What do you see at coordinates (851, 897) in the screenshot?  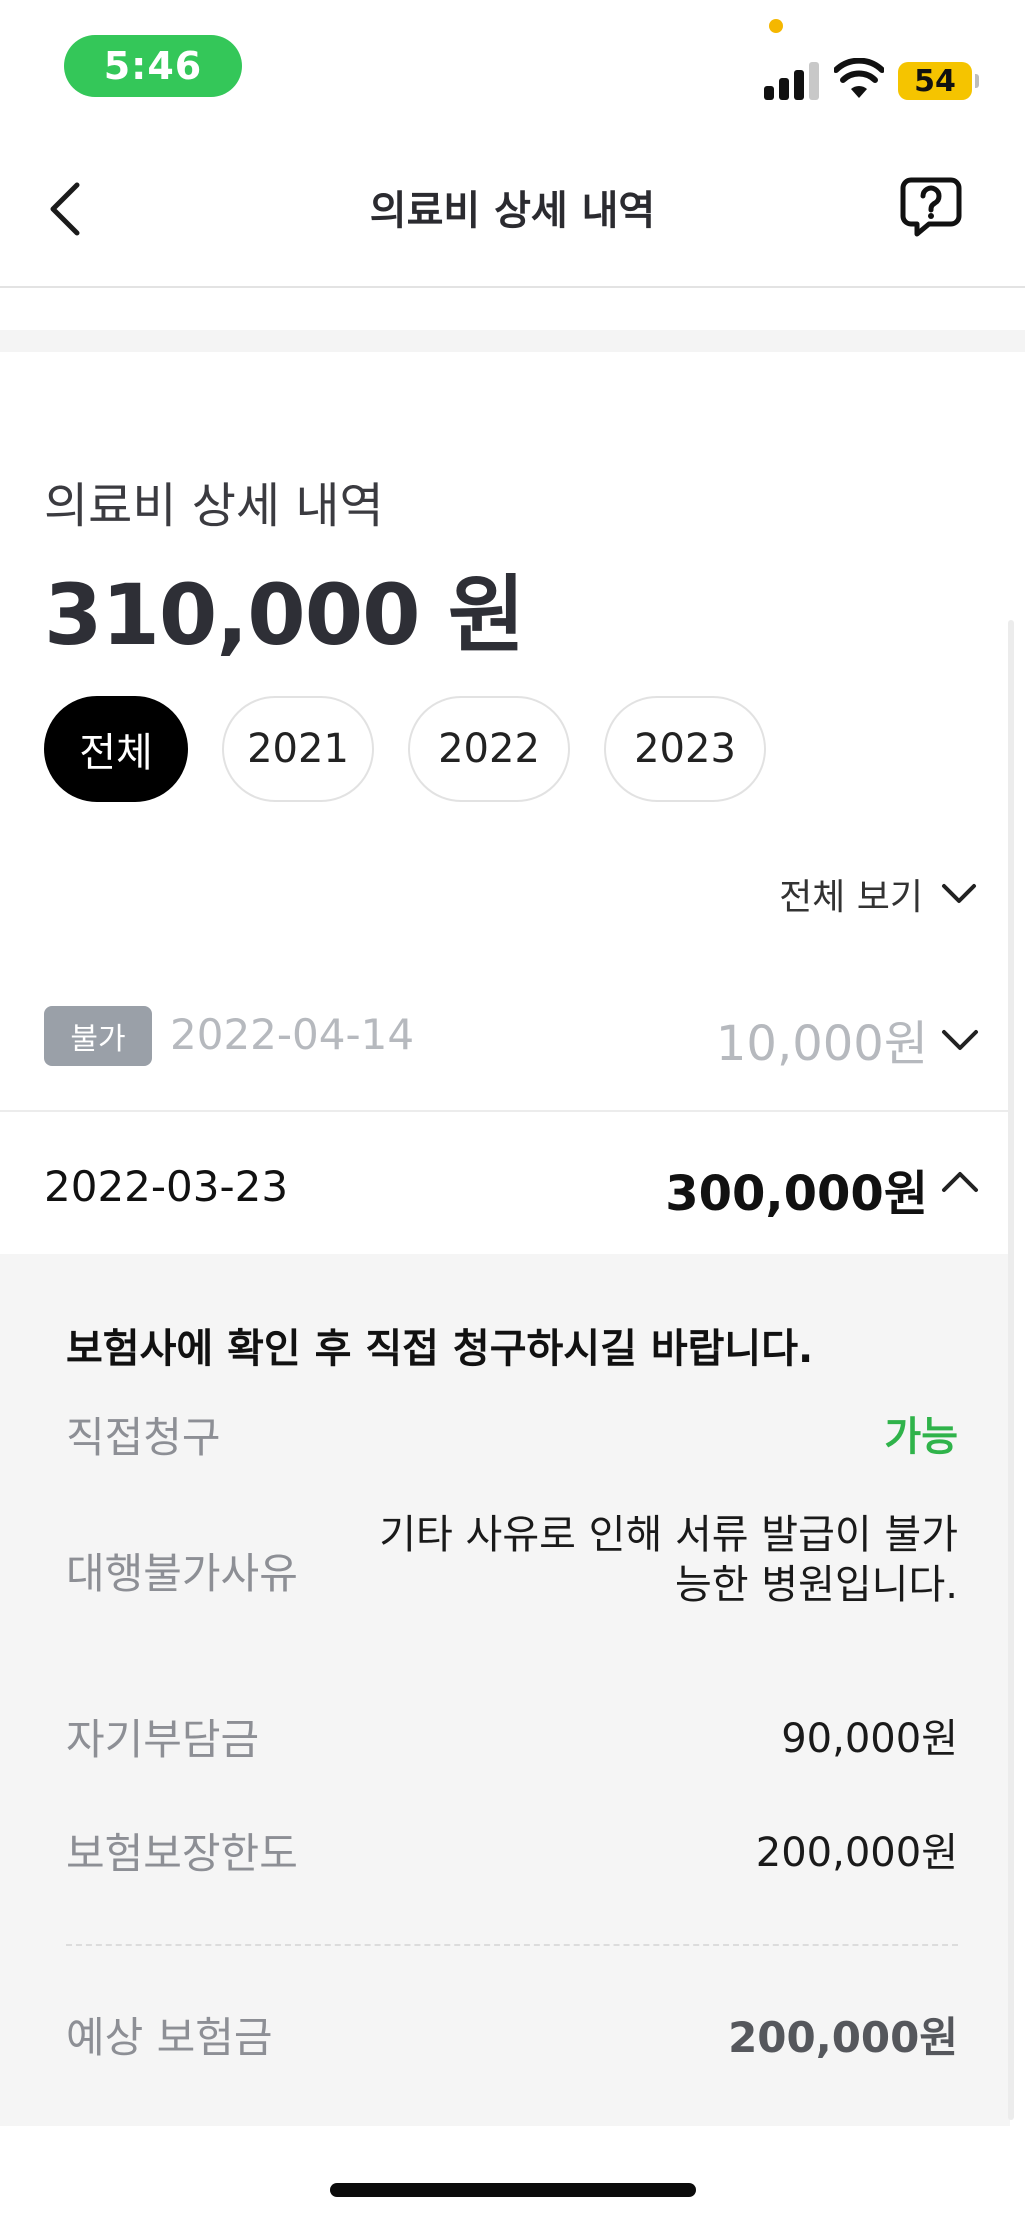 I see `view-all-label: 전체 보기` at bounding box center [851, 897].